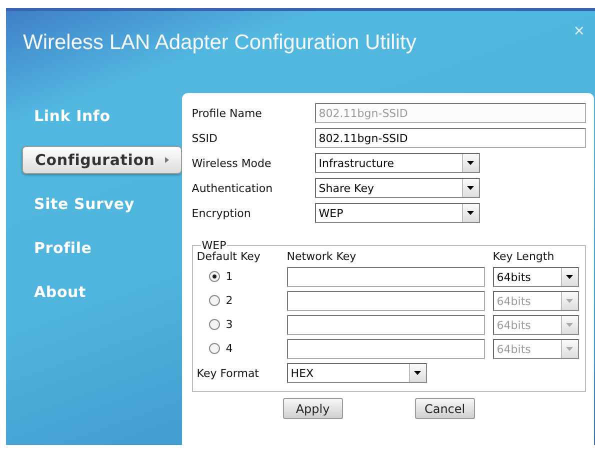  What do you see at coordinates (232, 163) in the screenshot?
I see `field-label: Wireless Mode` at bounding box center [232, 163].